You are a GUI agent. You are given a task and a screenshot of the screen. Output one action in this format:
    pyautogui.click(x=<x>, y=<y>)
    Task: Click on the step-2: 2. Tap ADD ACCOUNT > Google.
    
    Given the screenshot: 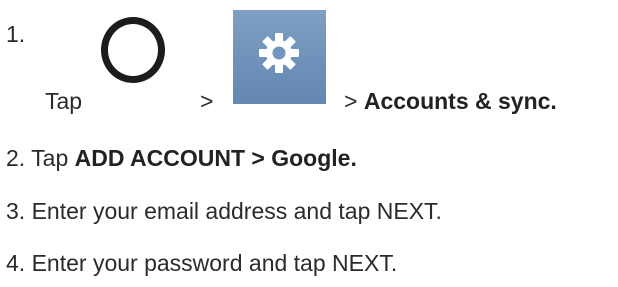 What is the action you would take?
    pyautogui.click(x=181, y=158)
    